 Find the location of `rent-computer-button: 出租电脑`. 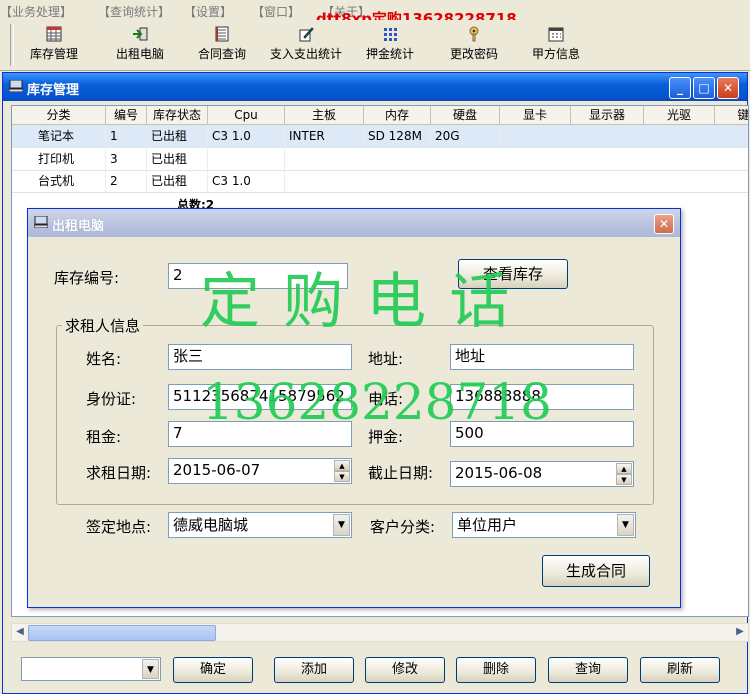

rent-computer-button: 出租电脑 is located at coordinates (140, 47).